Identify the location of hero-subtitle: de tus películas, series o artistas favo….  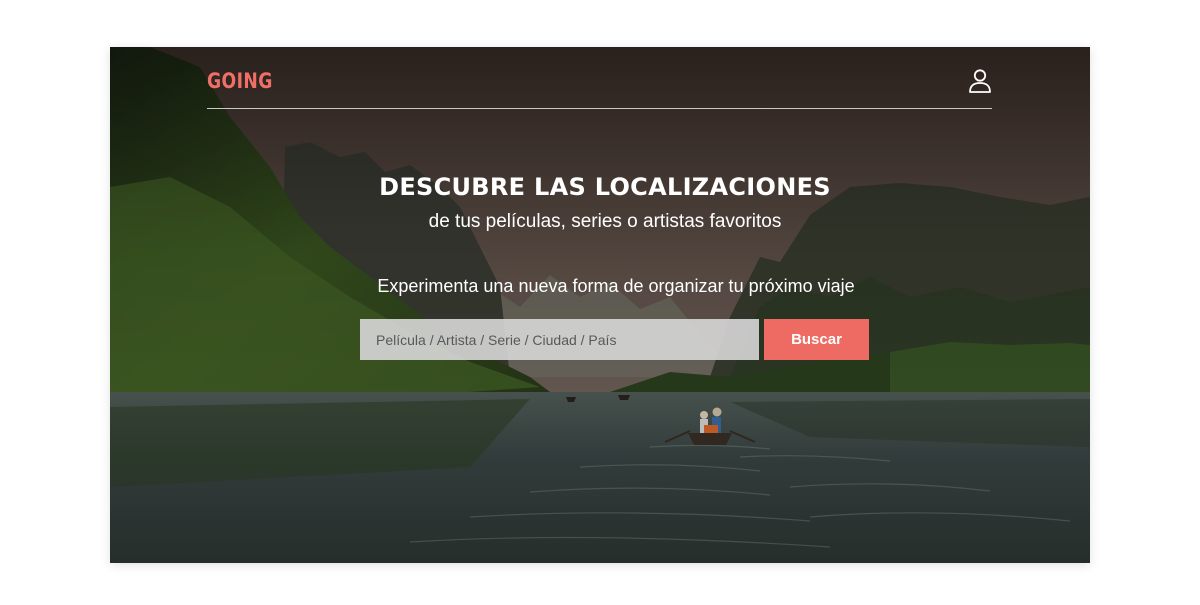
(605, 221).